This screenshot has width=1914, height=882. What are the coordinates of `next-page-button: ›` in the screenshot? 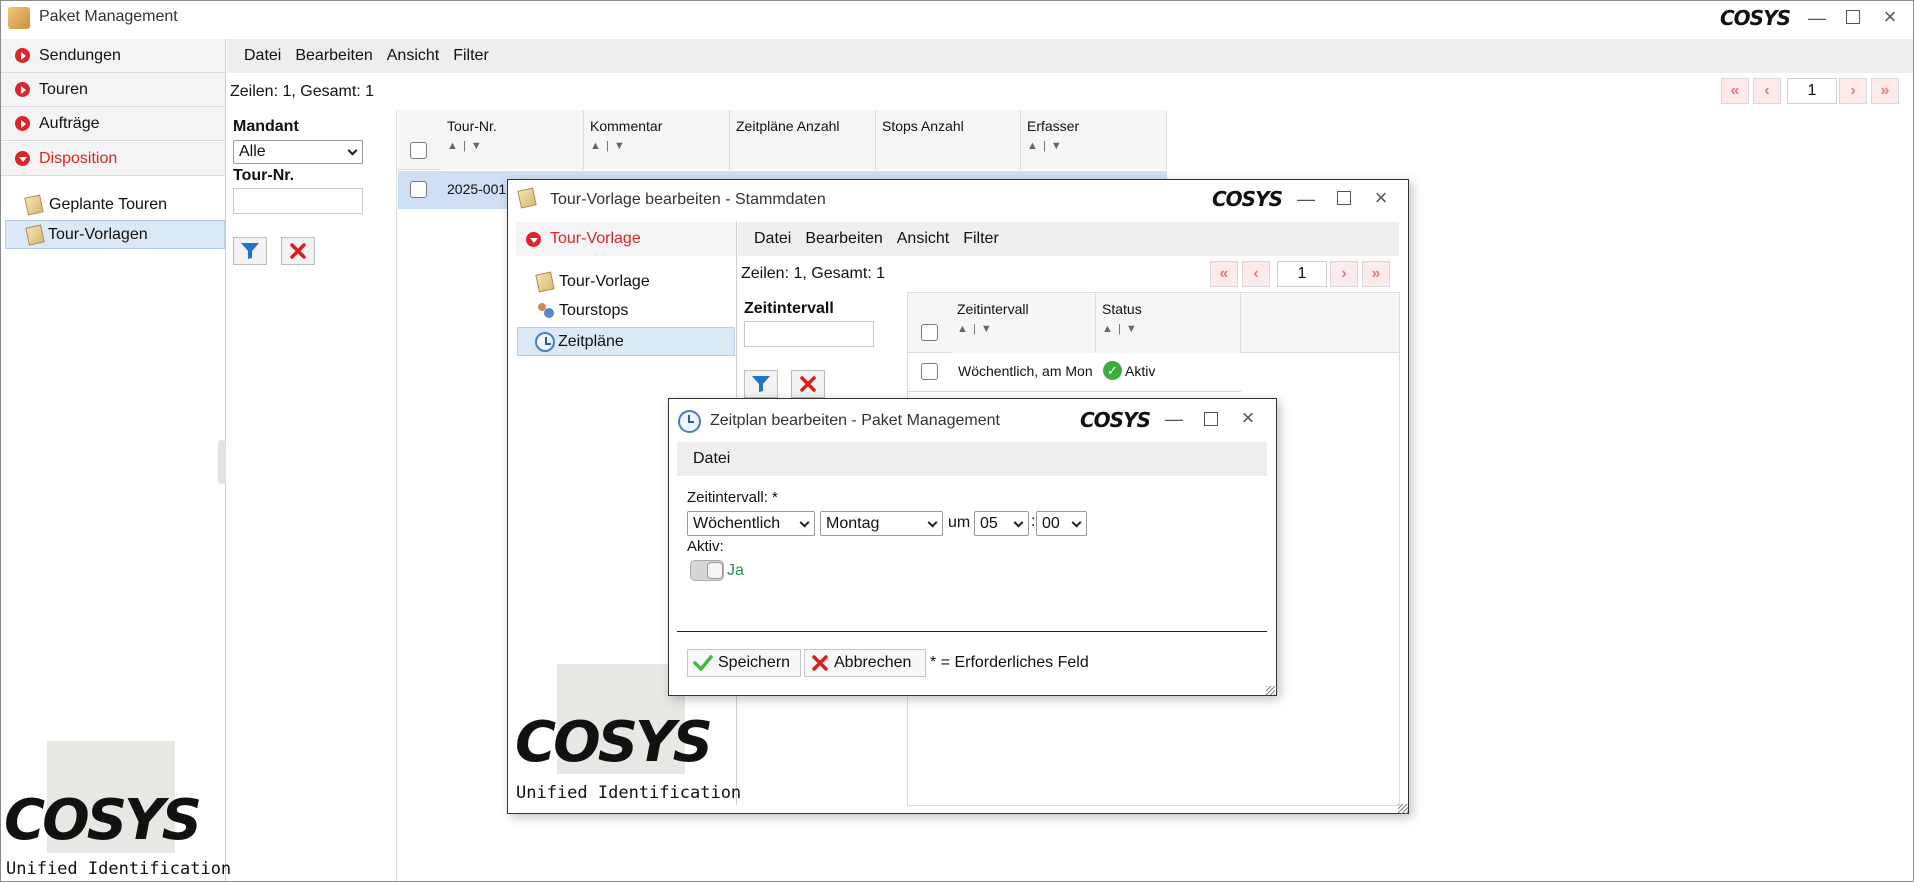 It's located at (1853, 91).